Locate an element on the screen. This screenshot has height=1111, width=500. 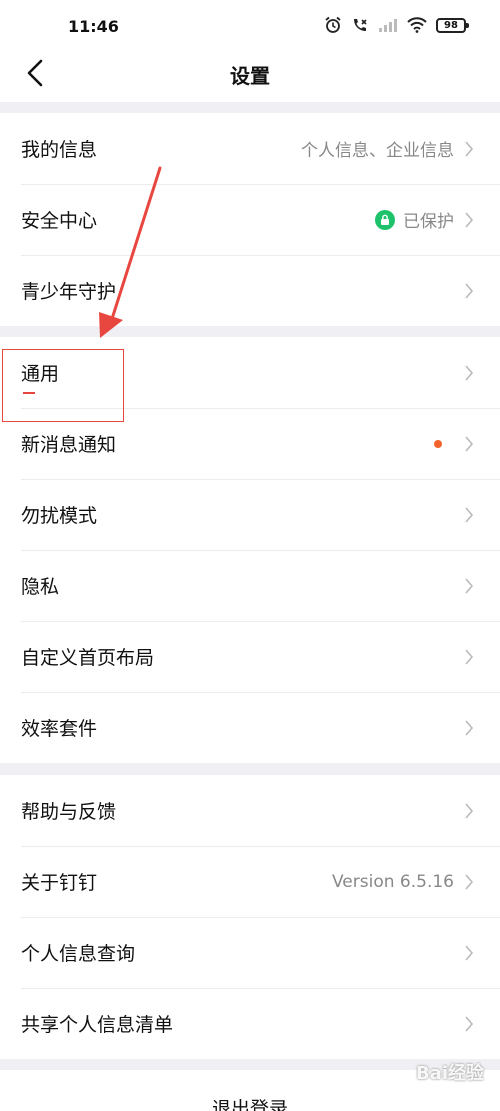
status-time: 11:46 is located at coordinates (93, 26).